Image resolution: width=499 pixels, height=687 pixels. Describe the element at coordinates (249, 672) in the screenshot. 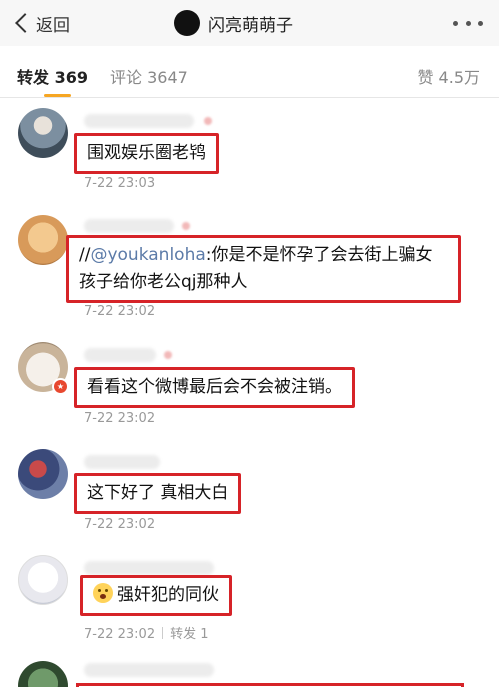

I see `list-item` at that location.